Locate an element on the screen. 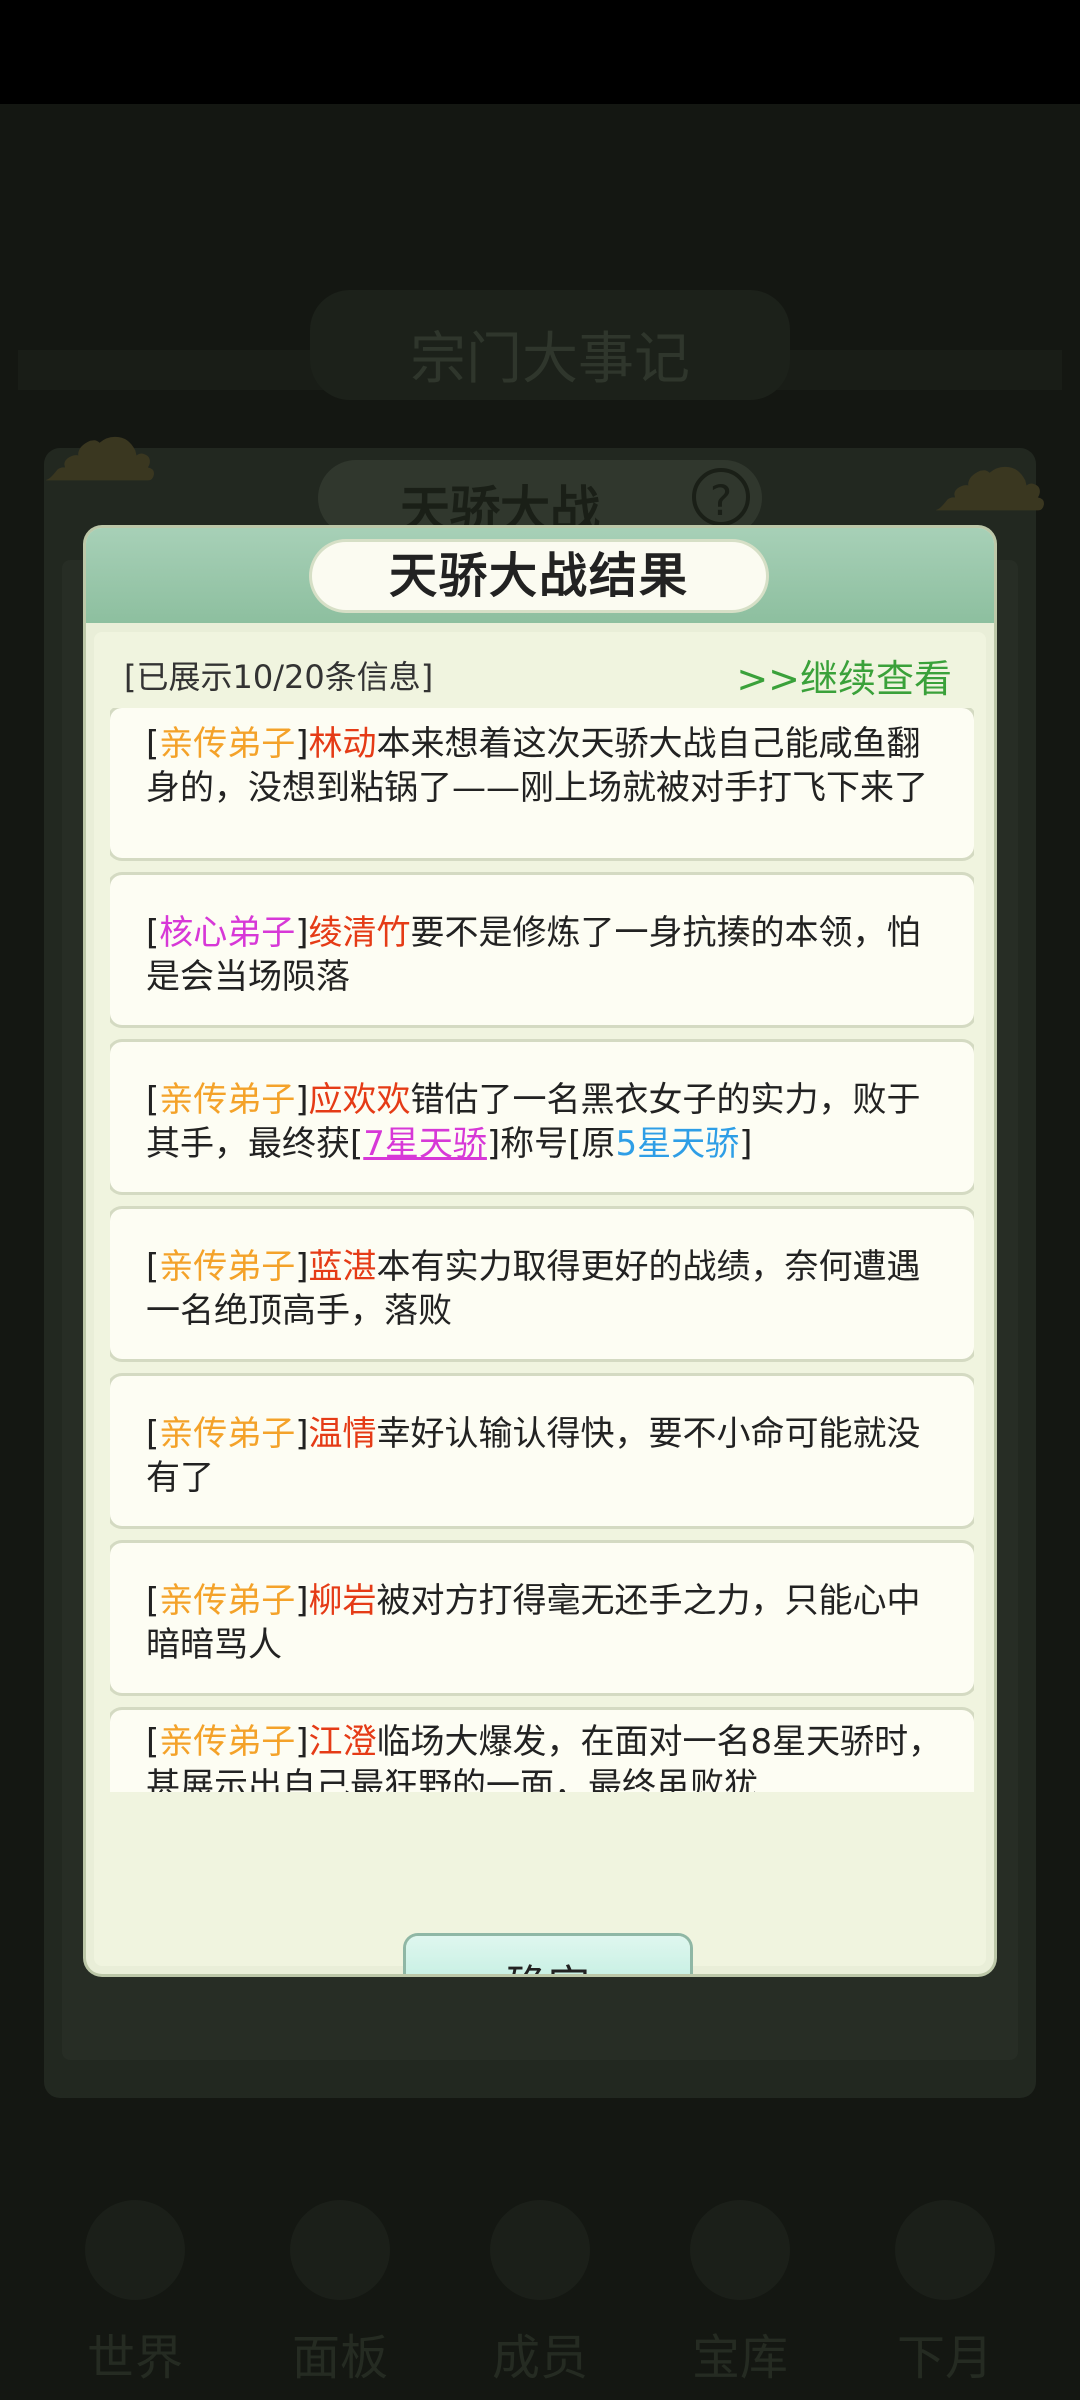 This screenshot has height=2400, width=1080. new-title-link: 7星天骄 is located at coordinates (425, 1144).